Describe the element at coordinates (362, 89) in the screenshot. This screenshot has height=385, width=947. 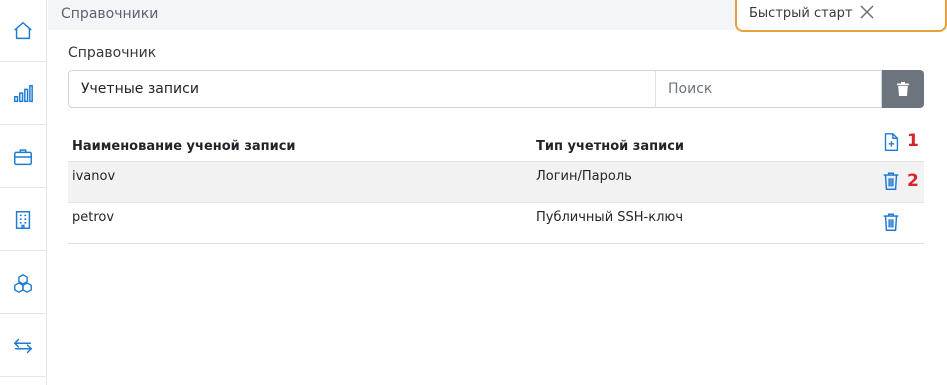
I see `dictionary-select: Учетные записи` at that location.